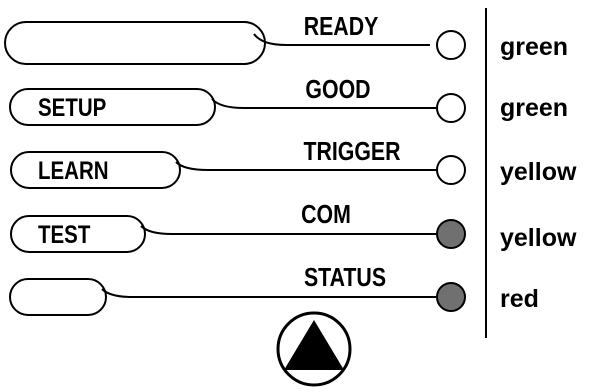 The height and width of the screenshot is (392, 594). Describe the element at coordinates (326, 215) in the screenshot. I see `led-label-com: COM` at that location.